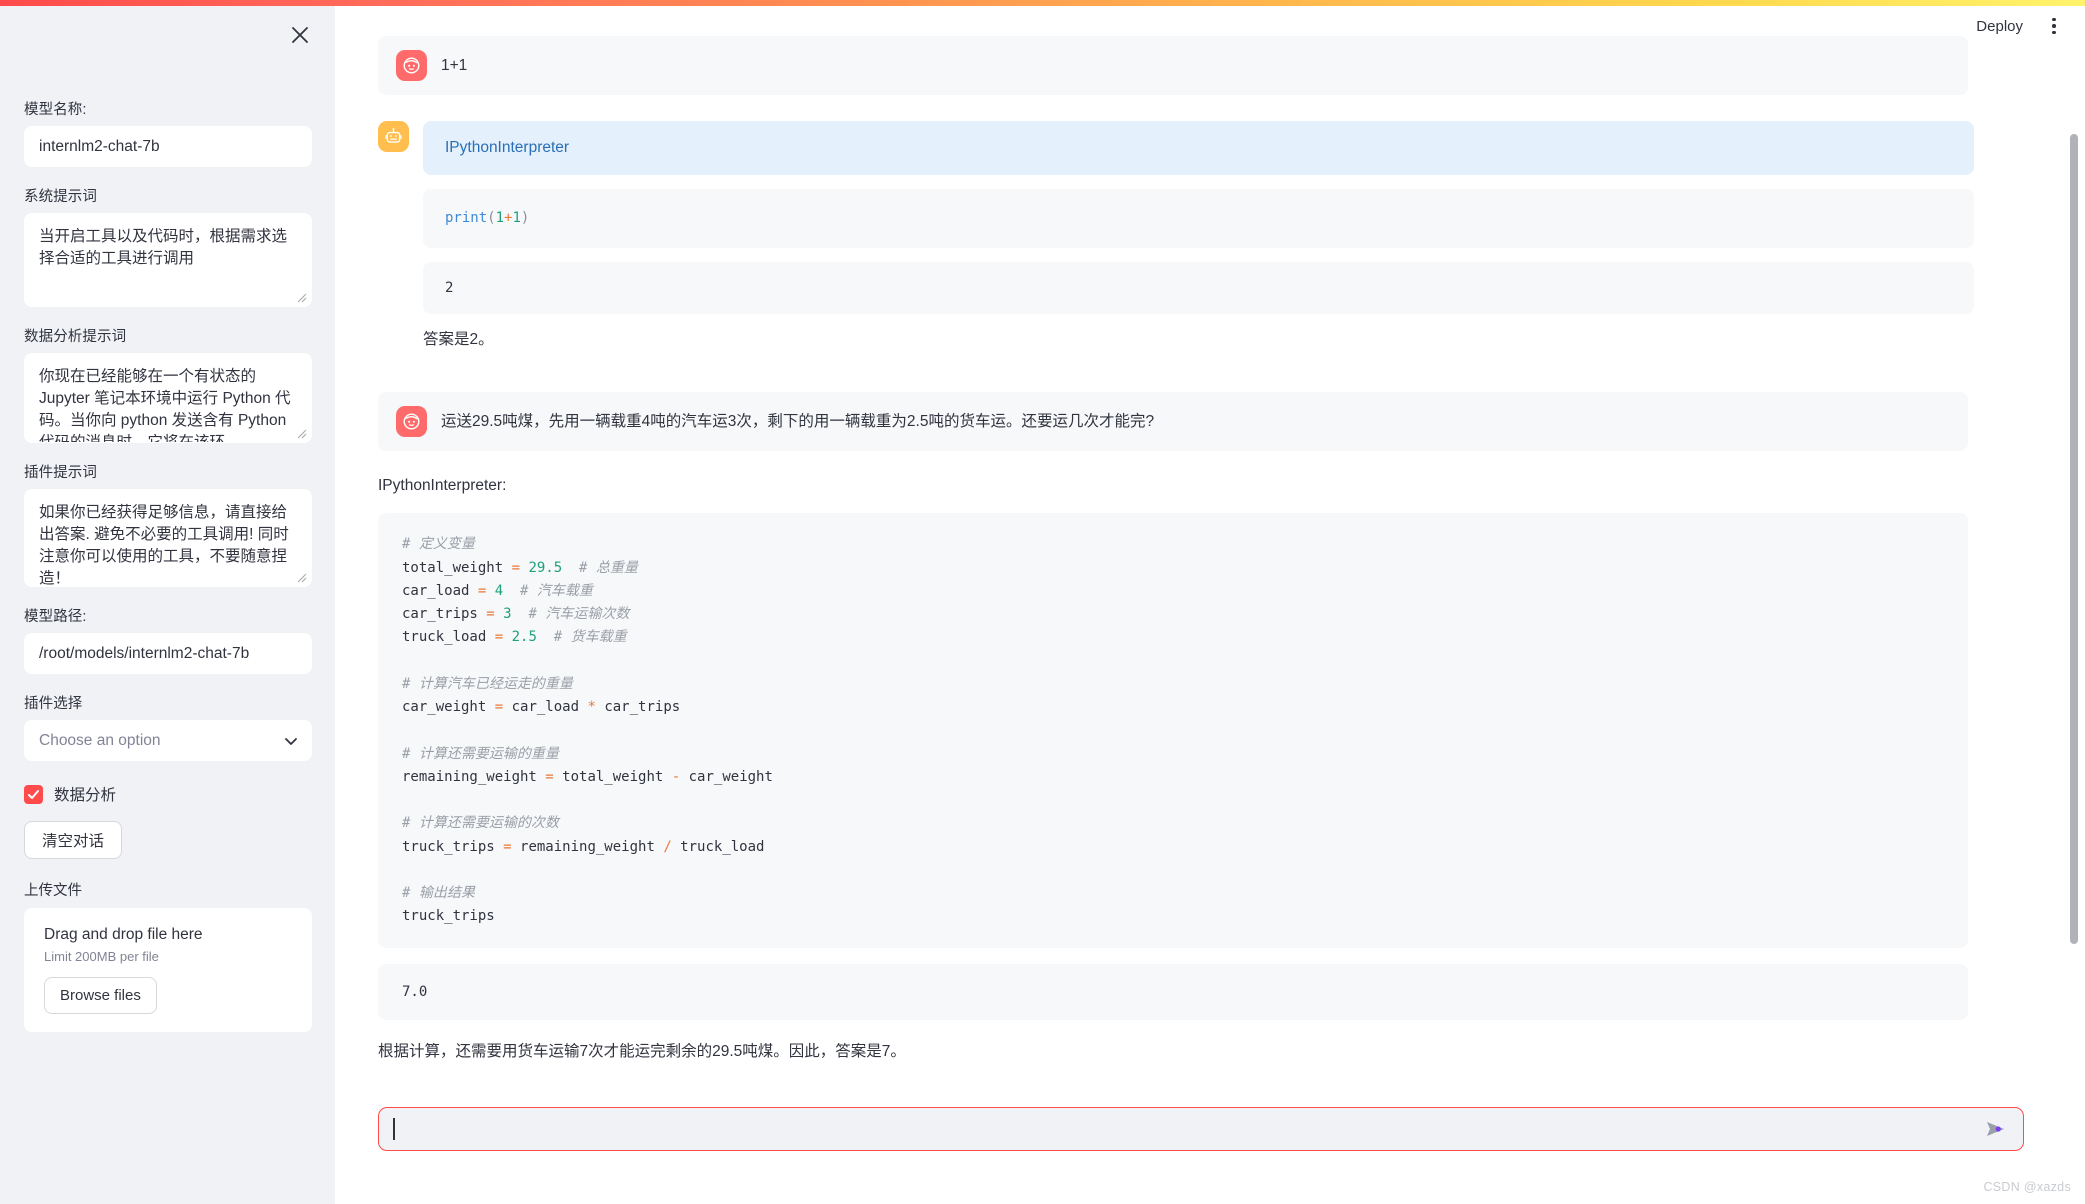 Image resolution: width=2085 pixels, height=1204 pixels. I want to click on model-path-label: 模型路径:, so click(55, 617).